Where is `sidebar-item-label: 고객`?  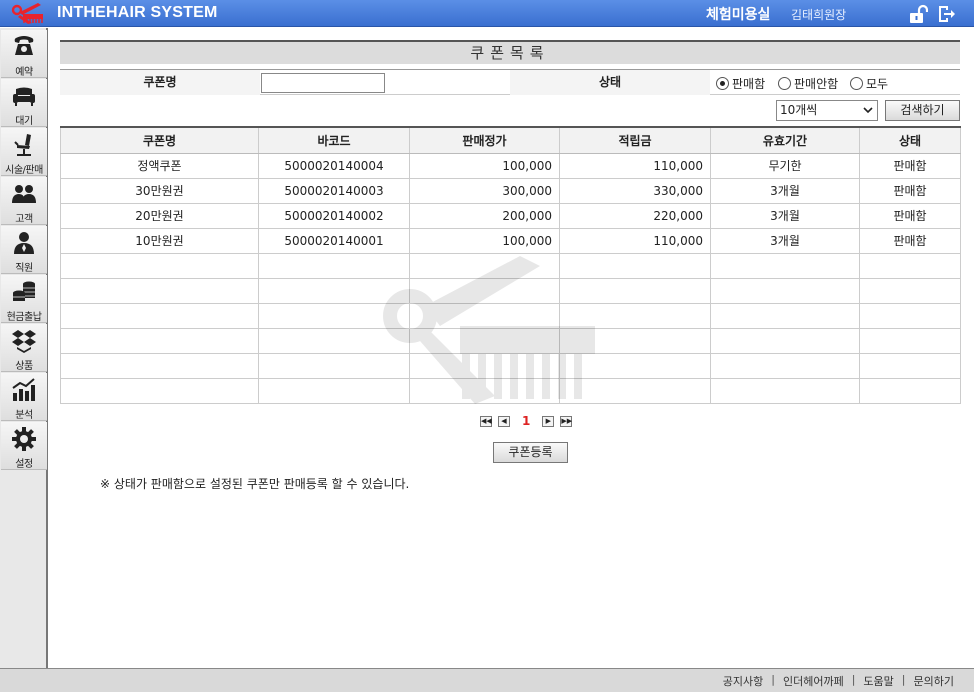 sidebar-item-label: 고객 is located at coordinates (24, 219).